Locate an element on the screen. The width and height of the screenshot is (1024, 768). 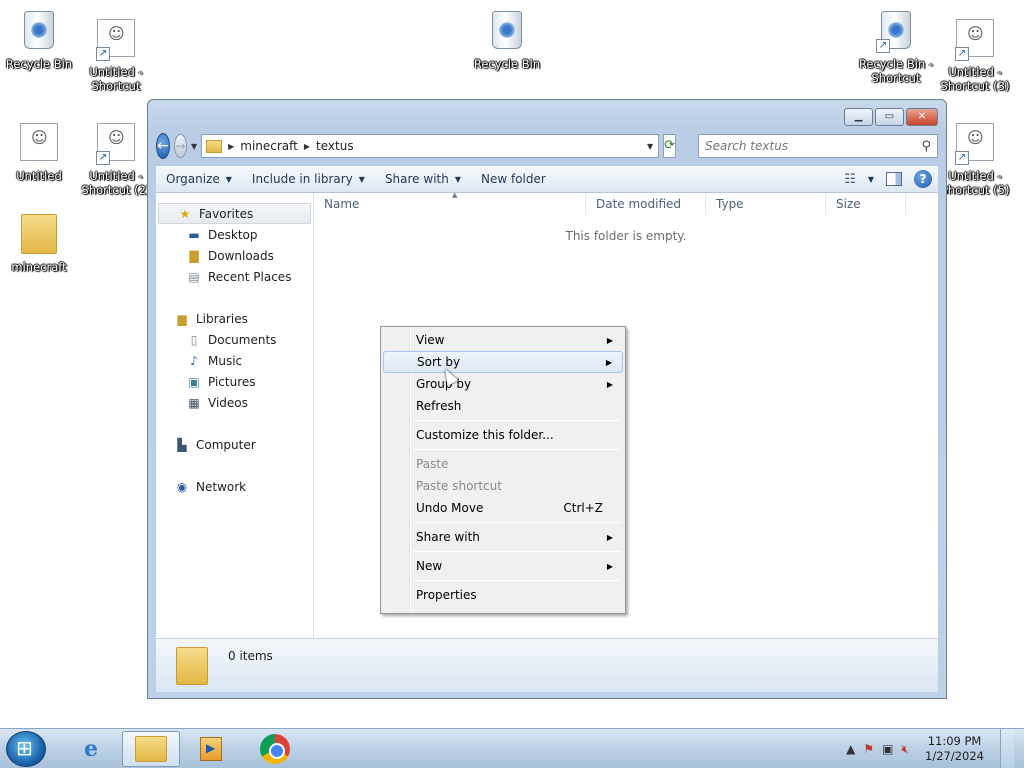
start-button is located at coordinates (26, 749).